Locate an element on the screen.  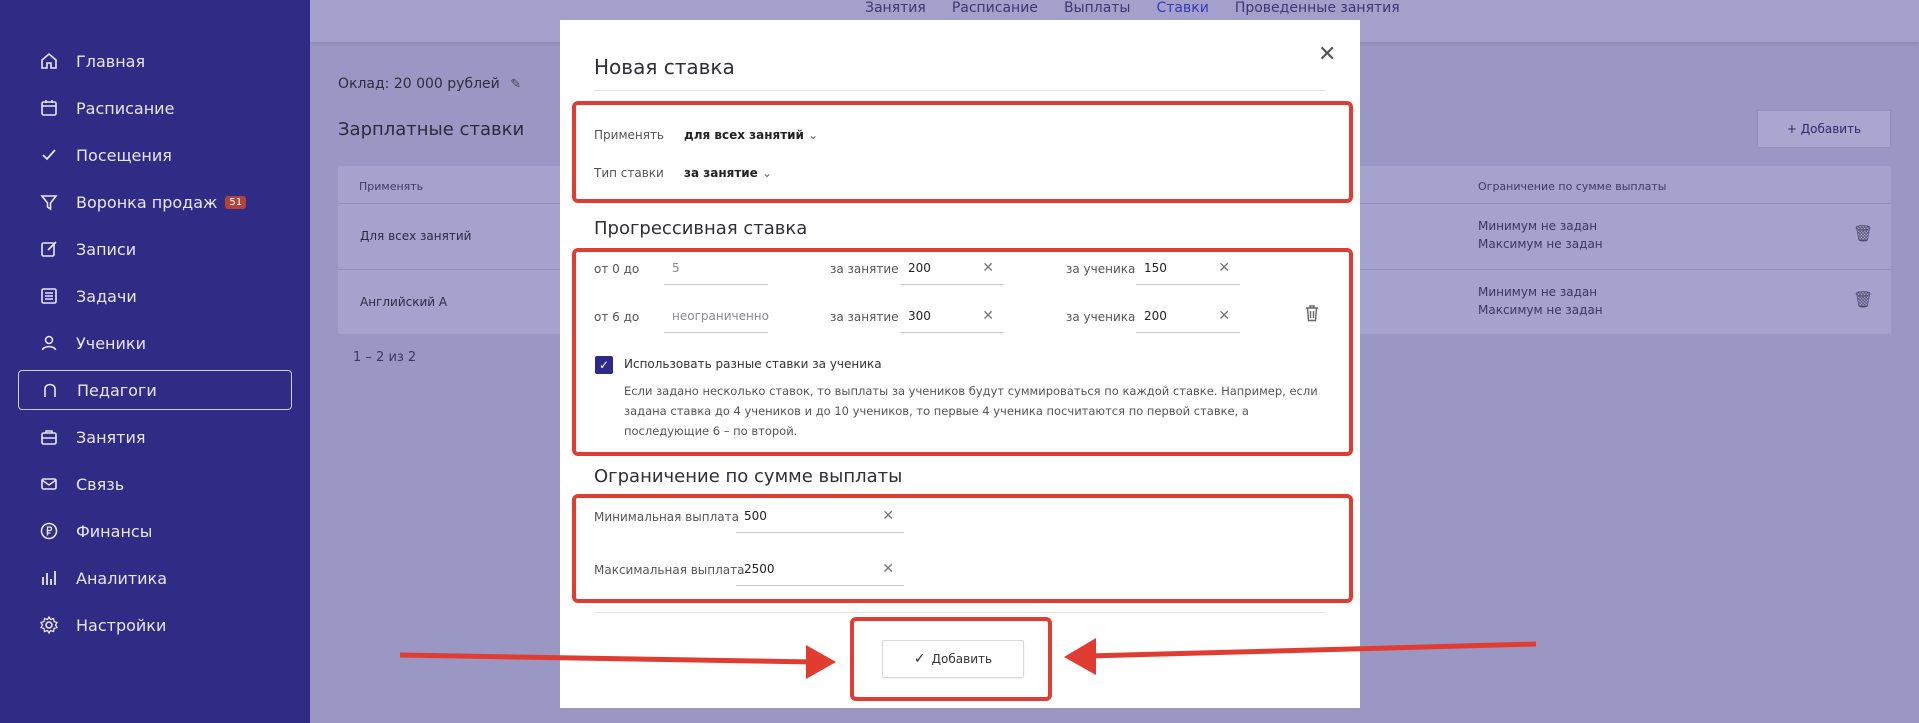
arrow-left is located at coordinates (1300, 656).